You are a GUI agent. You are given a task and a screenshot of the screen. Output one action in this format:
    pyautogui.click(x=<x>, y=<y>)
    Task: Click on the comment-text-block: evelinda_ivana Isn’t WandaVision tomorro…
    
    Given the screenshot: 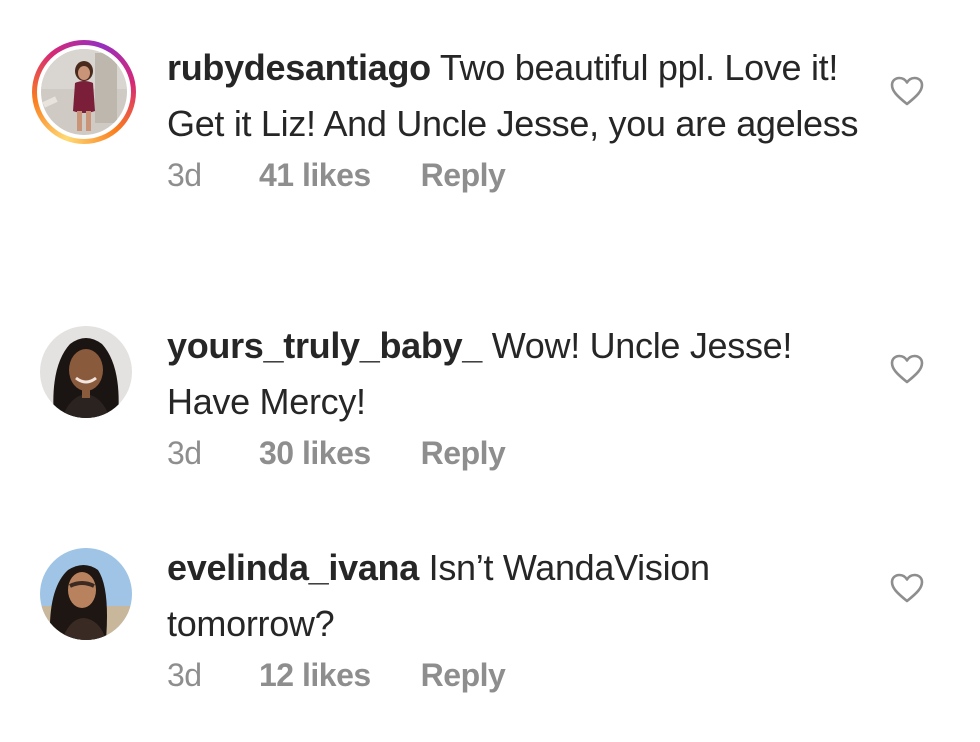 What is the action you would take?
    pyautogui.click(x=517, y=596)
    